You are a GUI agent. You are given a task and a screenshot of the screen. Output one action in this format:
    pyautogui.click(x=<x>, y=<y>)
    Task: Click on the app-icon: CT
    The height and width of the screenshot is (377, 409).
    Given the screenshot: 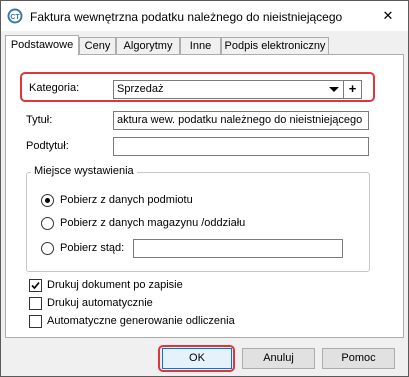 What is the action you would take?
    pyautogui.click(x=15, y=16)
    